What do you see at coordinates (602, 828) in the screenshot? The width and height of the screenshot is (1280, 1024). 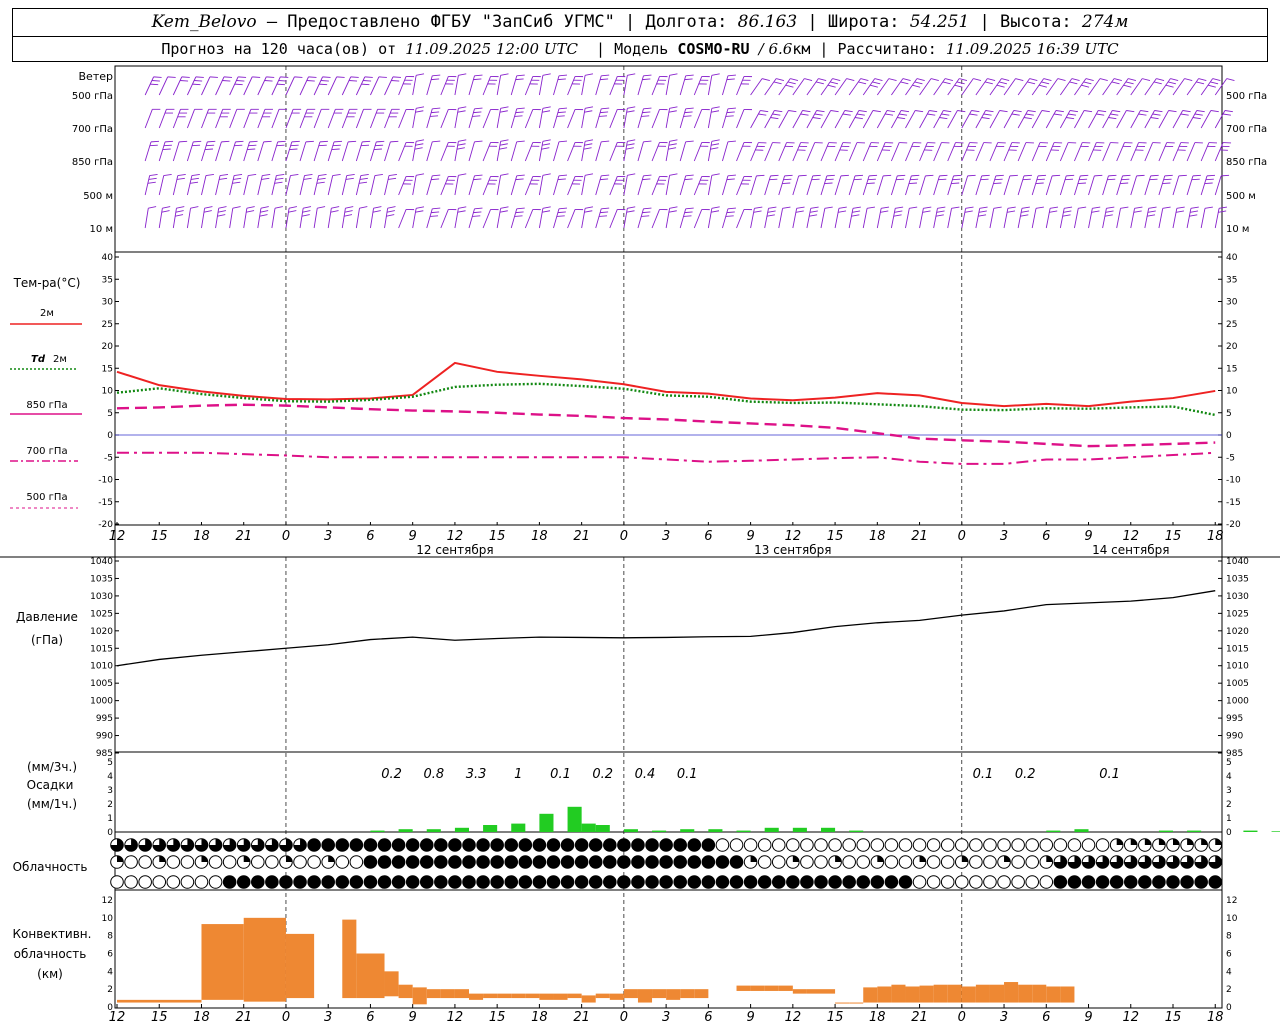 I see `precip-bar` at bounding box center [602, 828].